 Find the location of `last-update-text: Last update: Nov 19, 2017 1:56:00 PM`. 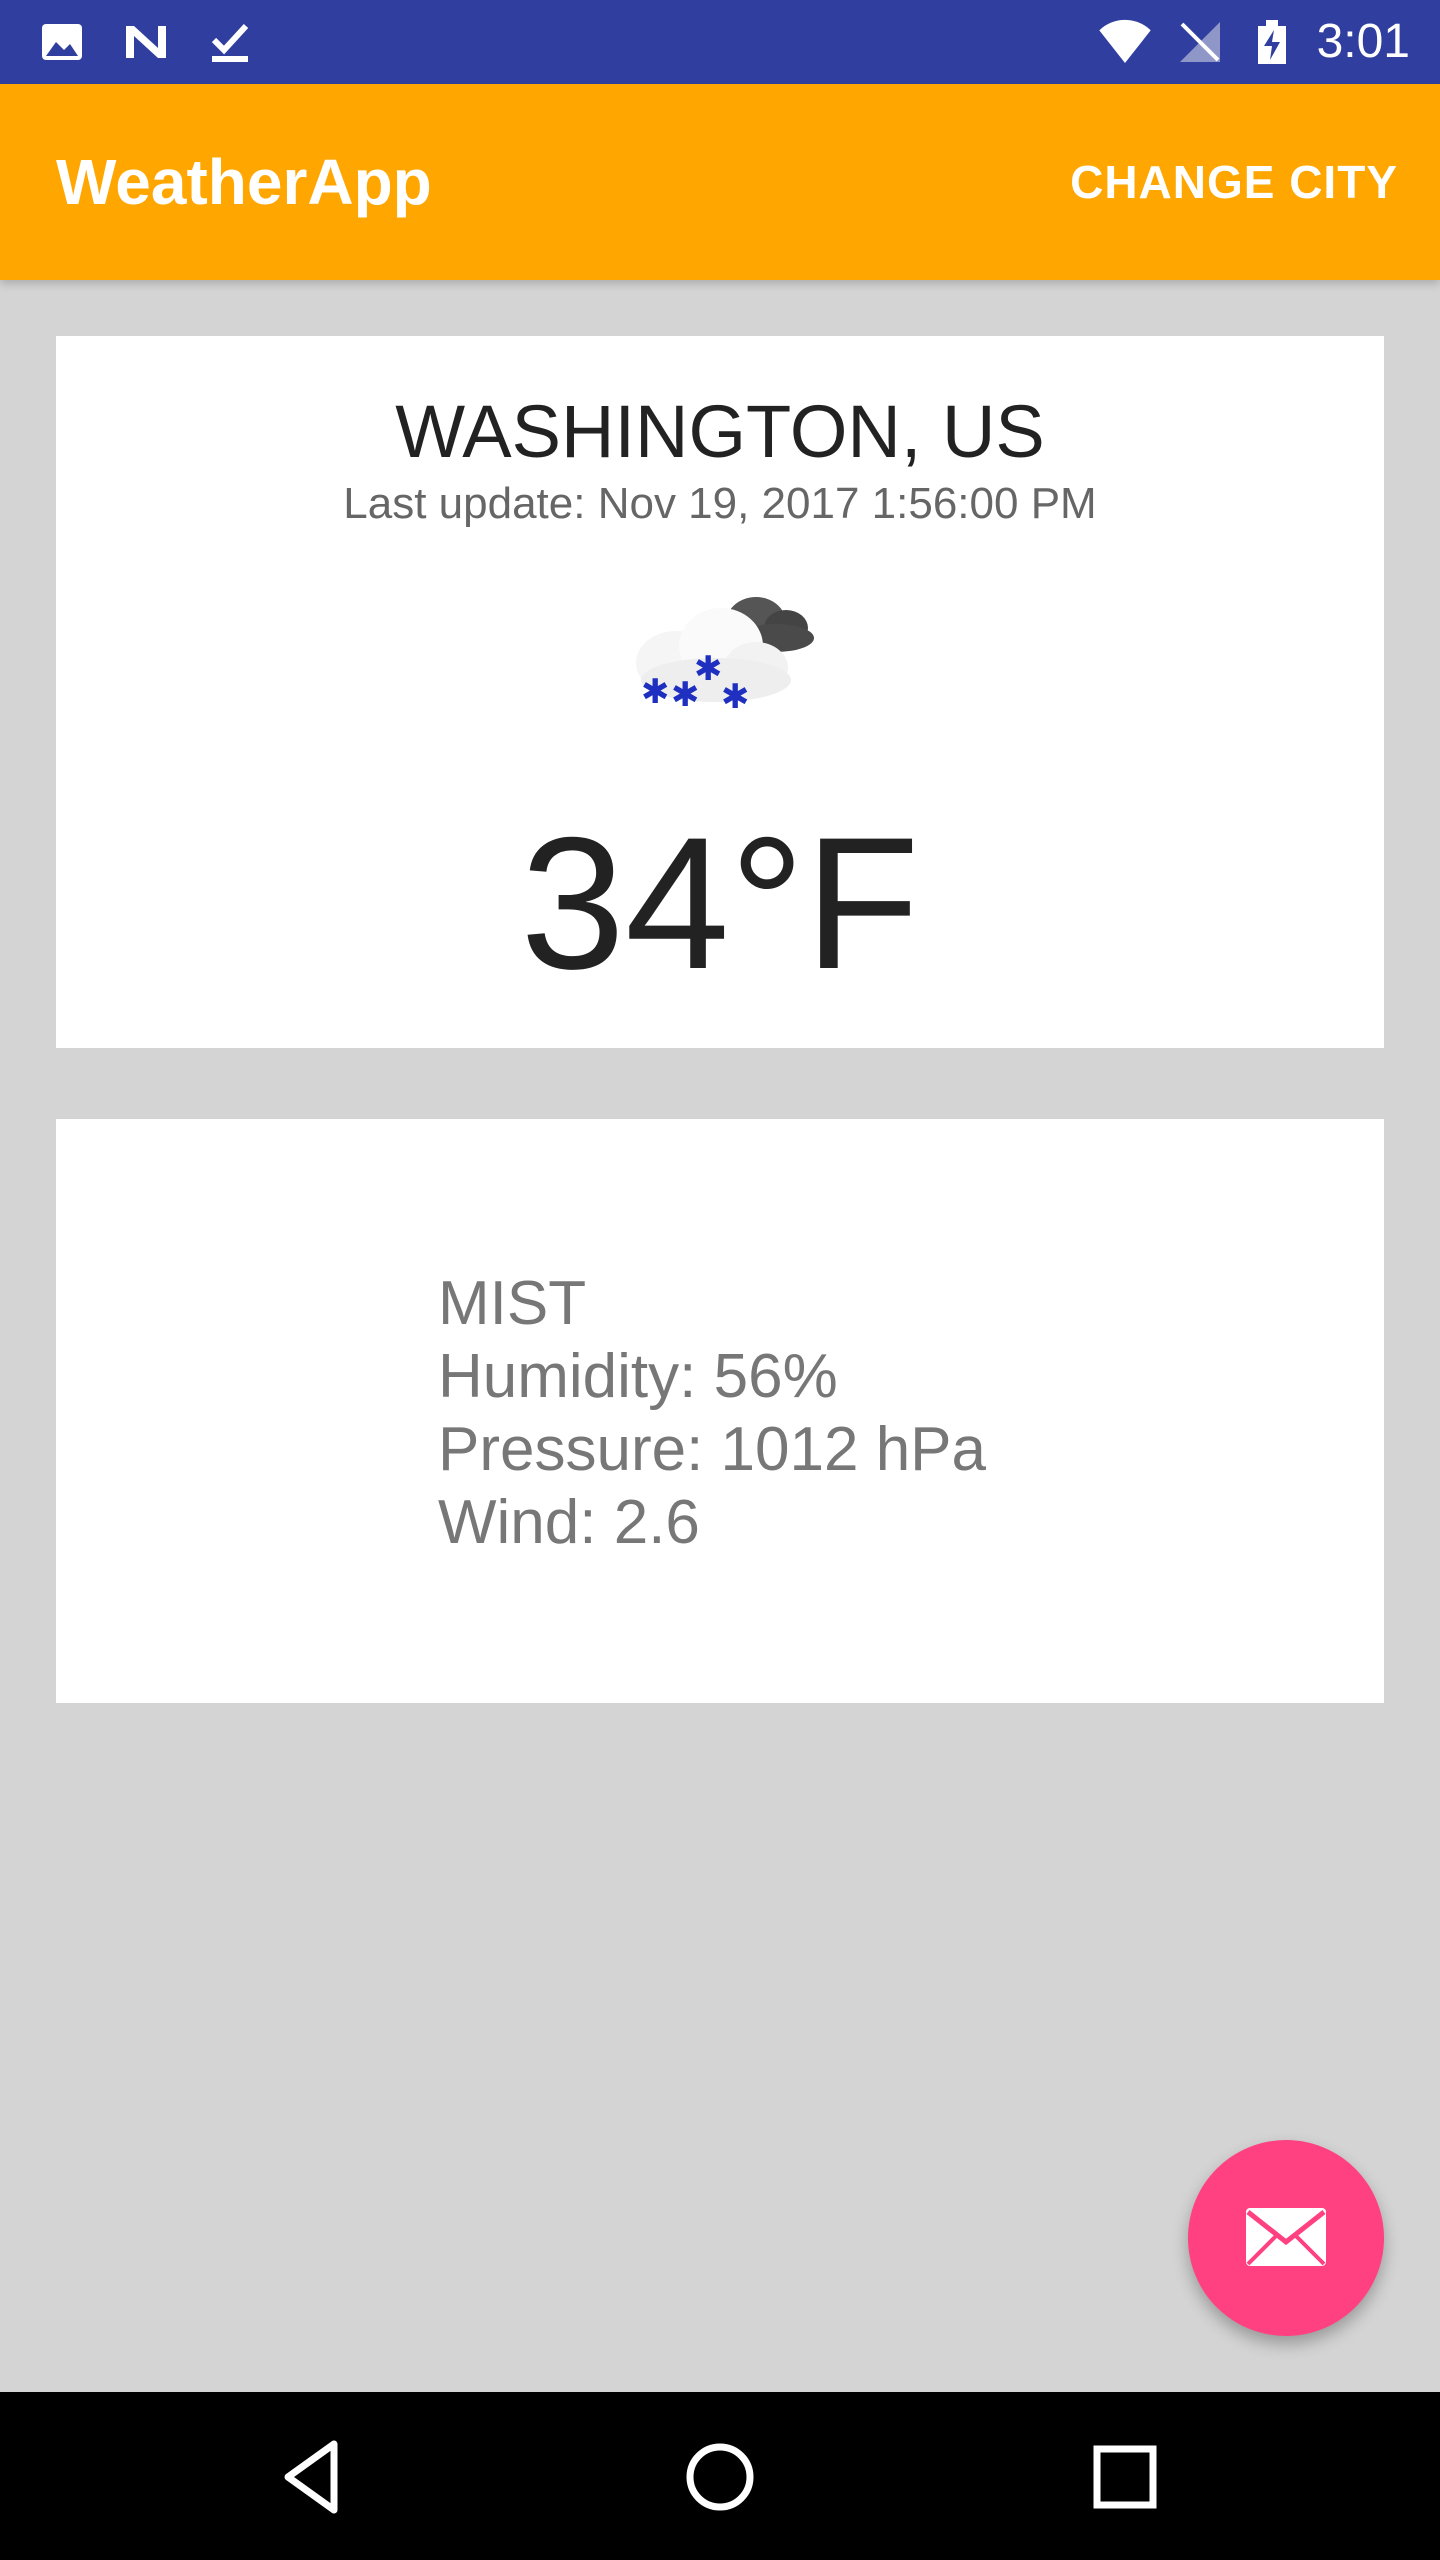

last-update-text: Last update: Nov 19, 2017 1:56:00 PM is located at coordinates (720, 503).